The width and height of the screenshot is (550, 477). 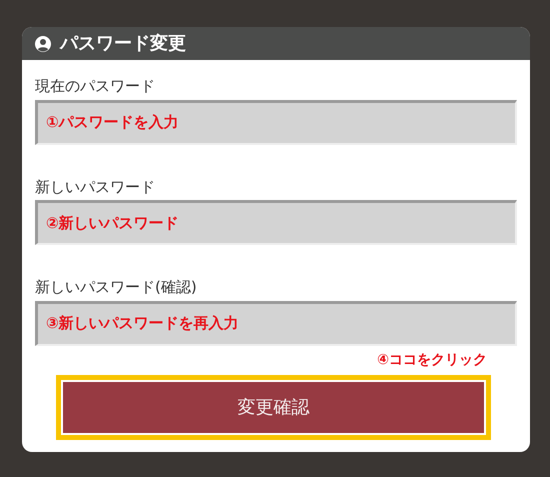 What do you see at coordinates (276, 222) in the screenshot?
I see `password-field: ②新しいパスワード` at bounding box center [276, 222].